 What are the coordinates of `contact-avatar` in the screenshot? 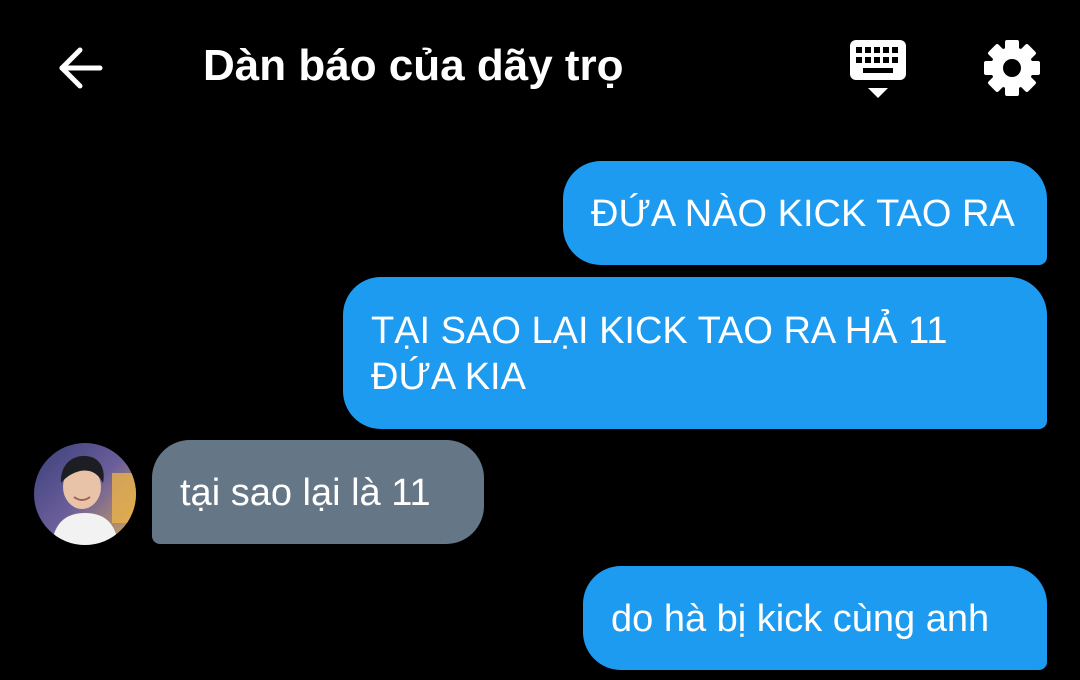 It's located at (85, 494).